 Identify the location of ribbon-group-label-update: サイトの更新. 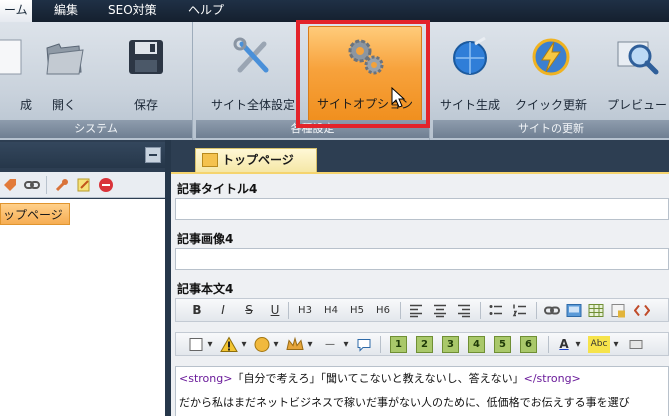
(551, 129).